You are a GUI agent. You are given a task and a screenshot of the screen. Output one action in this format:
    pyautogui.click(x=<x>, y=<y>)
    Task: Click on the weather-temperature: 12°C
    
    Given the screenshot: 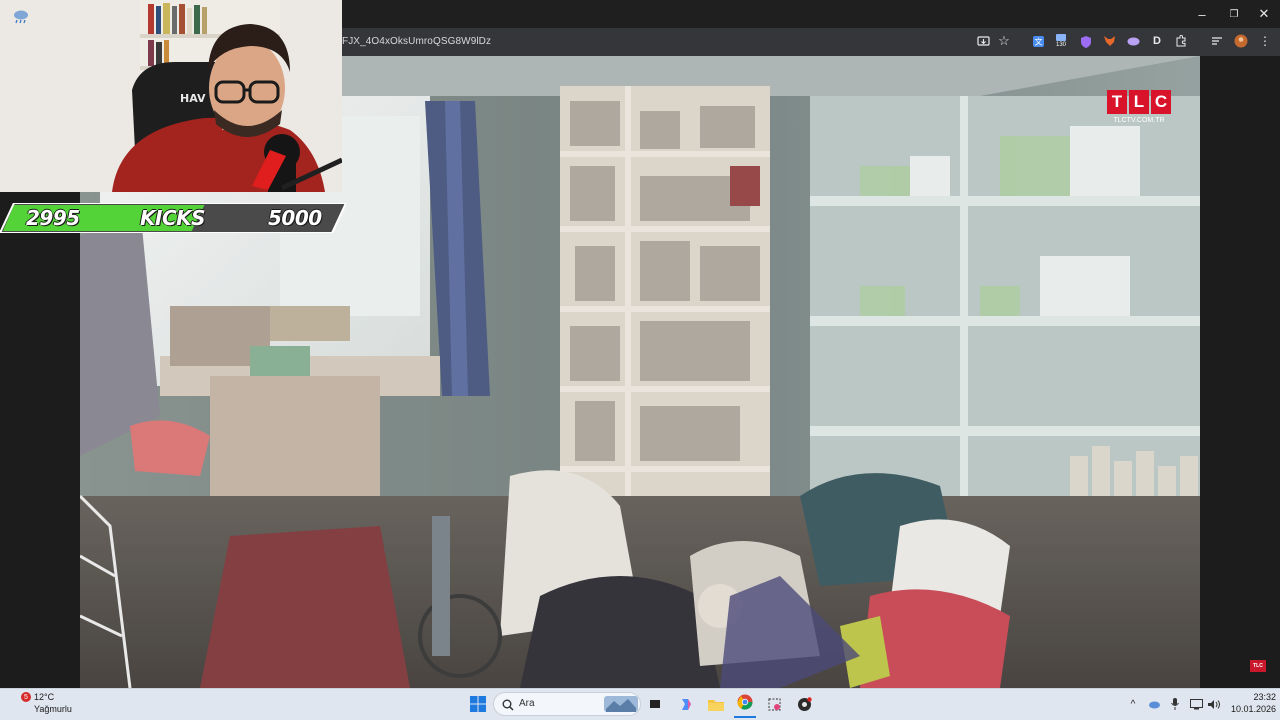 What is the action you would take?
    pyautogui.click(x=44, y=697)
    